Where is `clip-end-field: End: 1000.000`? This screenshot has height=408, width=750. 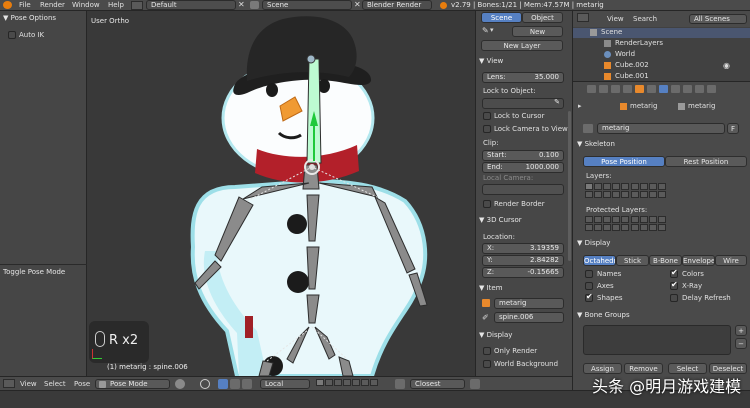
clip-end-field: End: 1000.000 is located at coordinates (523, 167).